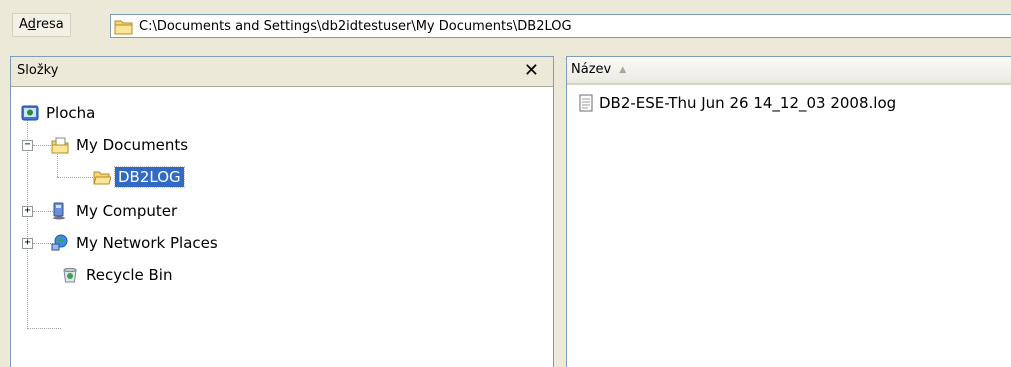 This screenshot has height=367, width=1011. I want to click on address-label: Adresa, so click(41, 25).